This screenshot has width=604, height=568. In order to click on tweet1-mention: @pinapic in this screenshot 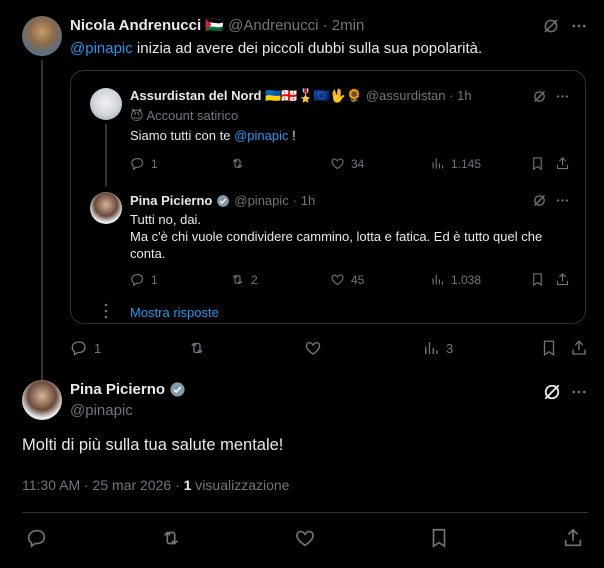, I will do `click(101, 48)`.